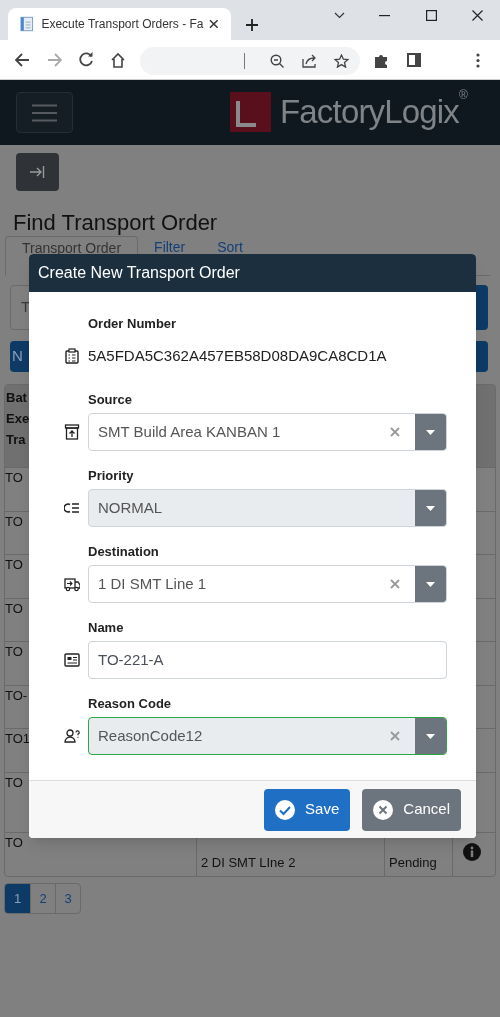  I want to click on field-label: Source, so click(110, 400).